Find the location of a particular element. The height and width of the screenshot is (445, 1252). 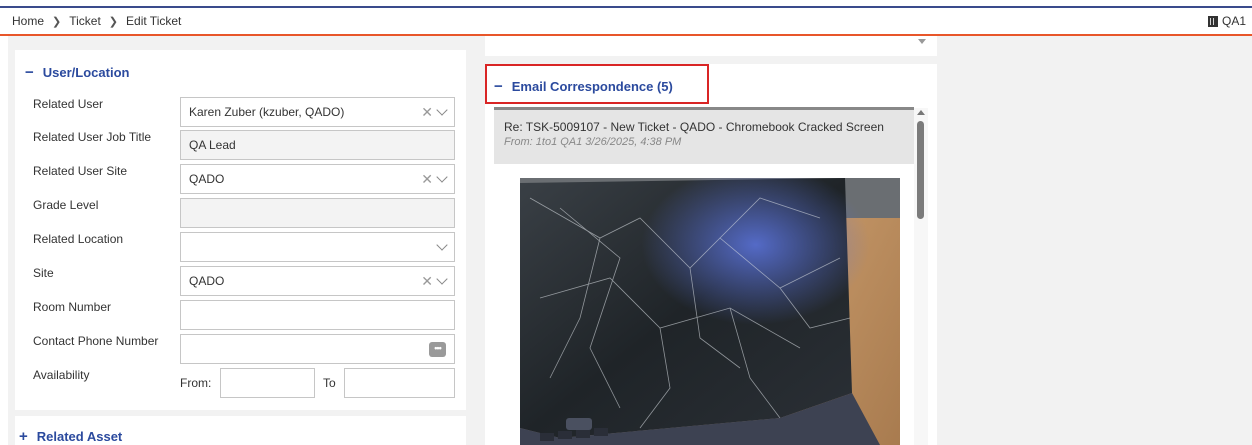

contact-phone-row: Contact Phone Number ••• is located at coordinates (240, 349).